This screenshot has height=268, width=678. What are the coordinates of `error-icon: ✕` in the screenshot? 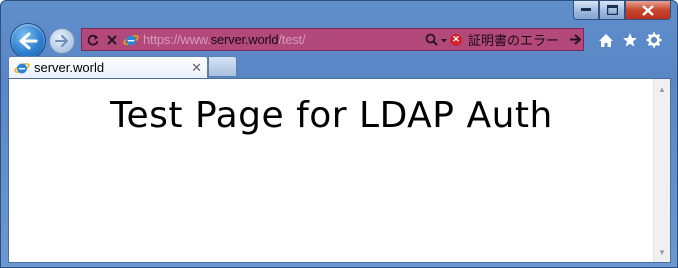 It's located at (455, 39).